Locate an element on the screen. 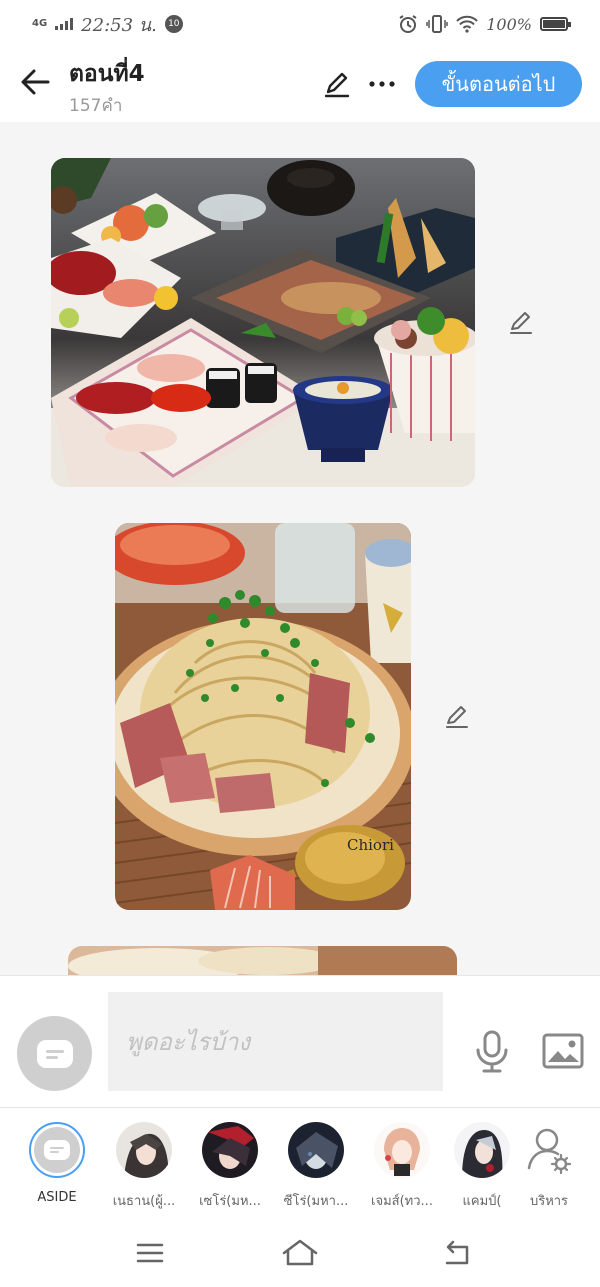  edit-icon is located at coordinates (338, 84).